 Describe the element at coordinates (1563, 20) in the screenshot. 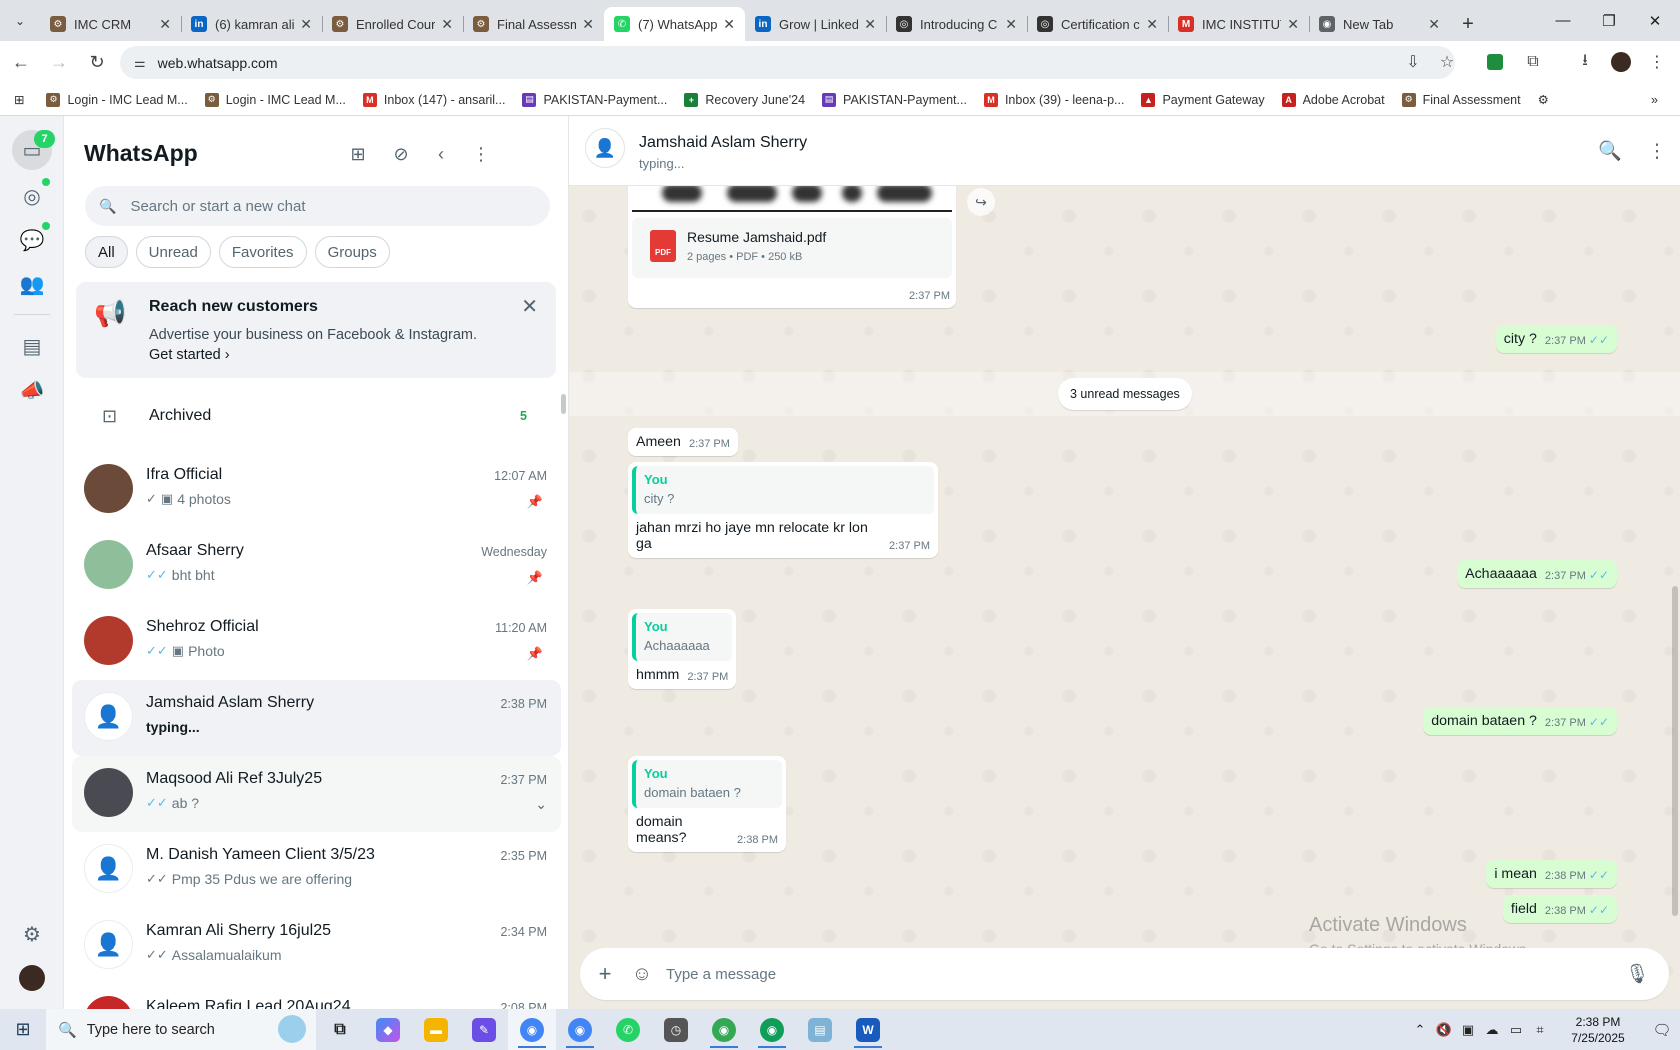

I see `minimize-button: —` at that location.